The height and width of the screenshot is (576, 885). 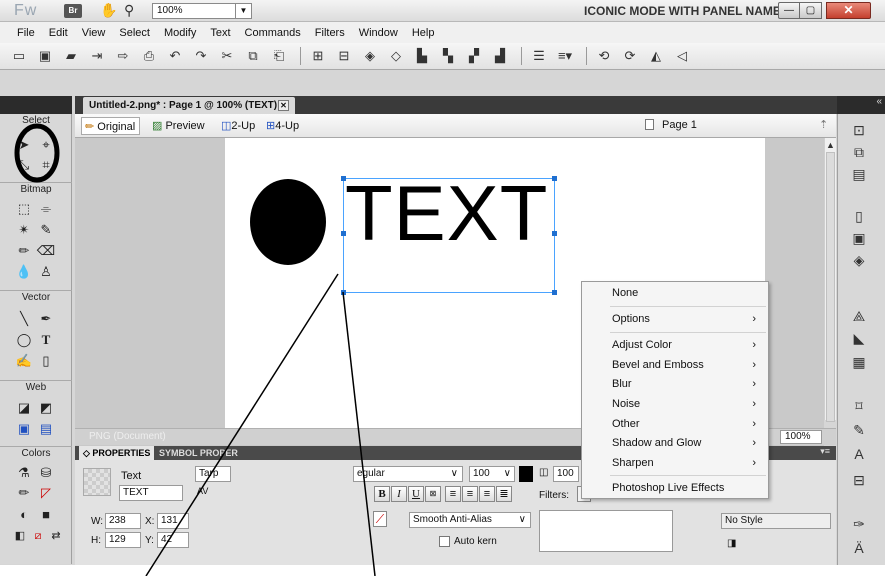 What do you see at coordinates (359, 433) in the screenshot?
I see `callout-line-right` at bounding box center [359, 433].